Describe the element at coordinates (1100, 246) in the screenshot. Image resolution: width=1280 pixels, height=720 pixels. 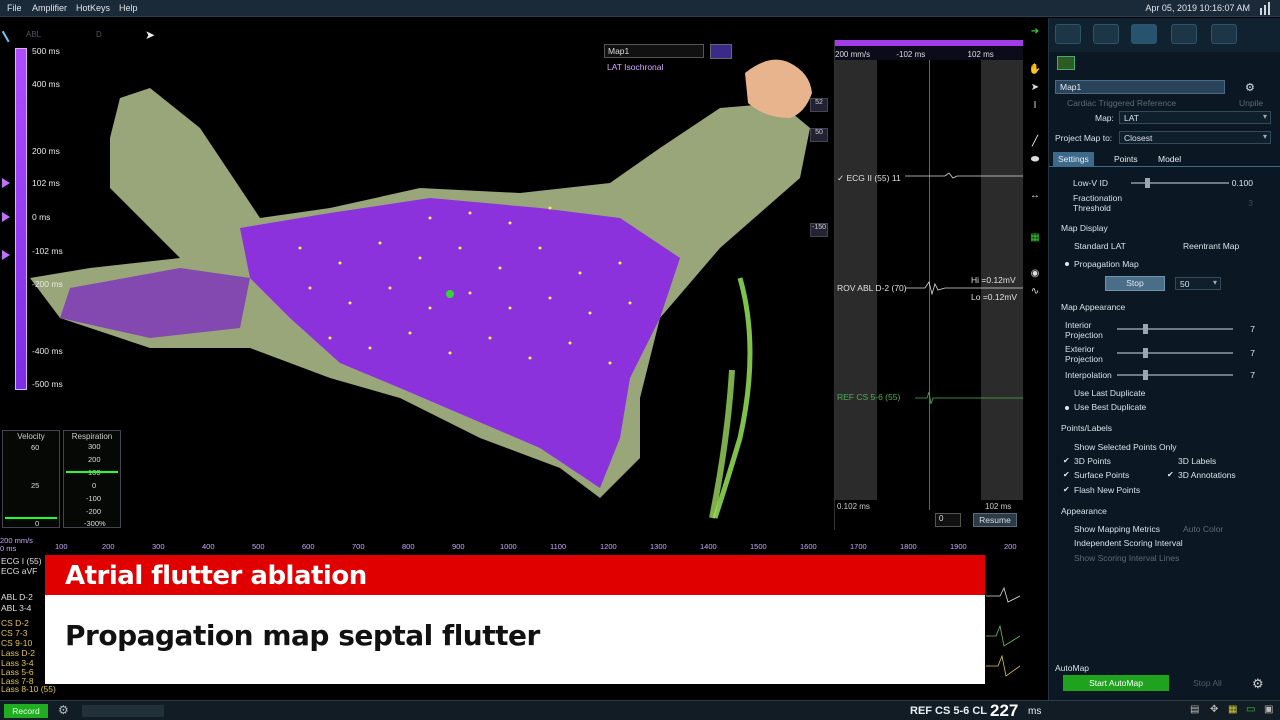
I see `standard-lat-option: Standard LAT` at that location.